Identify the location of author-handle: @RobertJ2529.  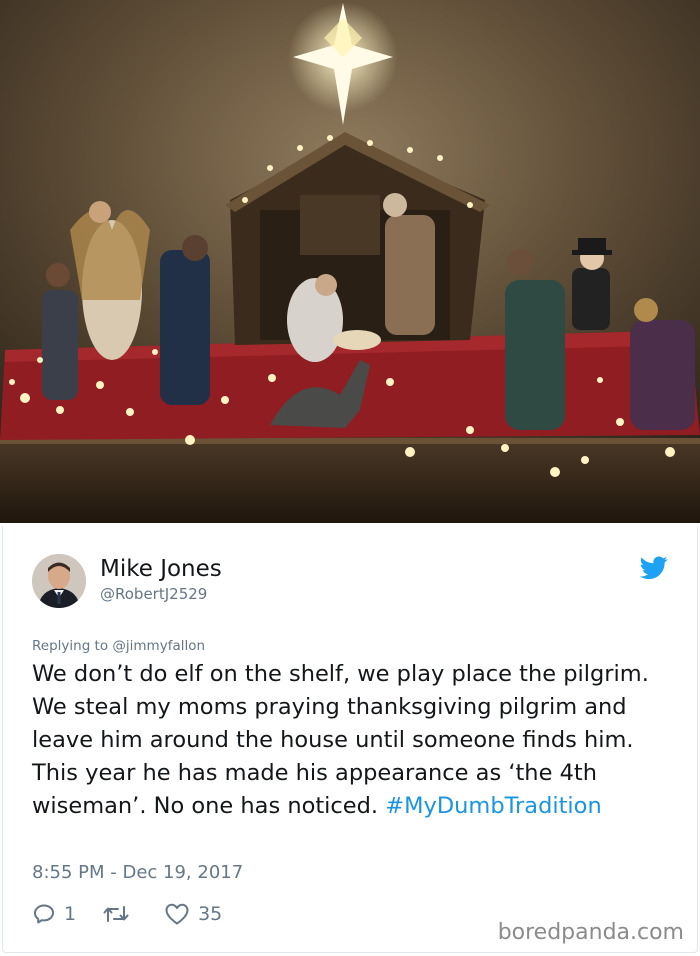
(153, 594).